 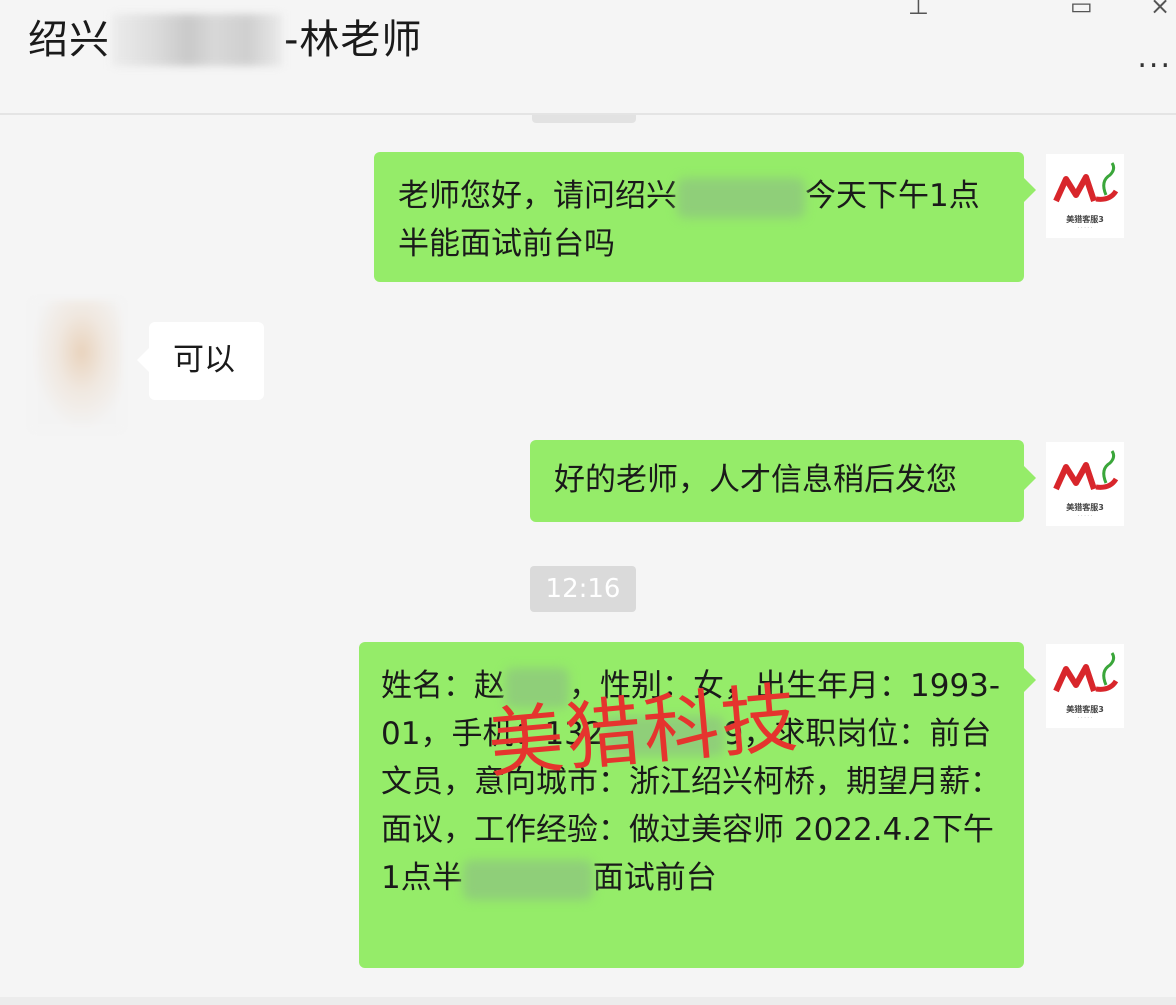 What do you see at coordinates (77, 365) in the screenshot?
I see `contact-avatar` at bounding box center [77, 365].